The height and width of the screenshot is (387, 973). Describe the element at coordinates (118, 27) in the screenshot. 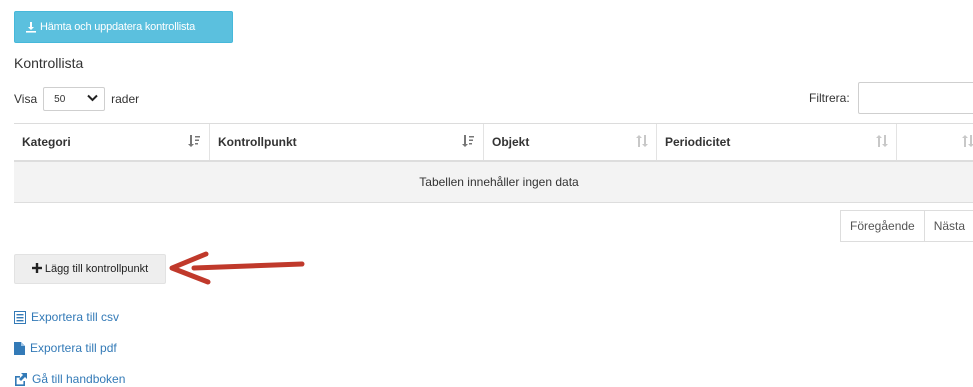

I see `fetch-update-label: Hämta och uppdatera kontrollista` at that location.